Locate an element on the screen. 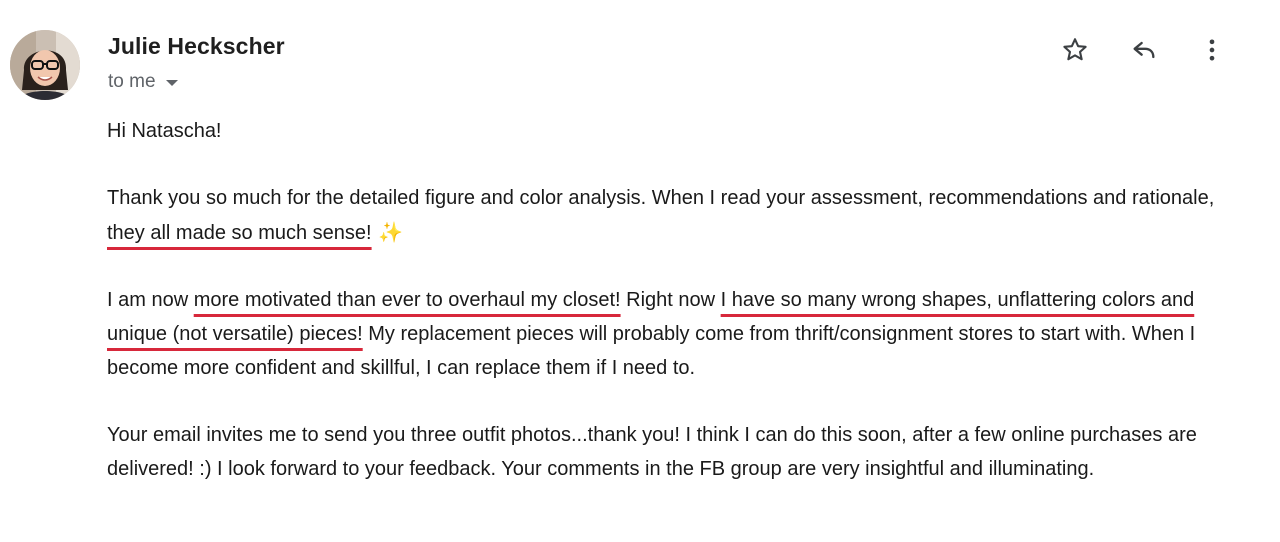  sparkles-emoji: ✨ is located at coordinates (387, 232).